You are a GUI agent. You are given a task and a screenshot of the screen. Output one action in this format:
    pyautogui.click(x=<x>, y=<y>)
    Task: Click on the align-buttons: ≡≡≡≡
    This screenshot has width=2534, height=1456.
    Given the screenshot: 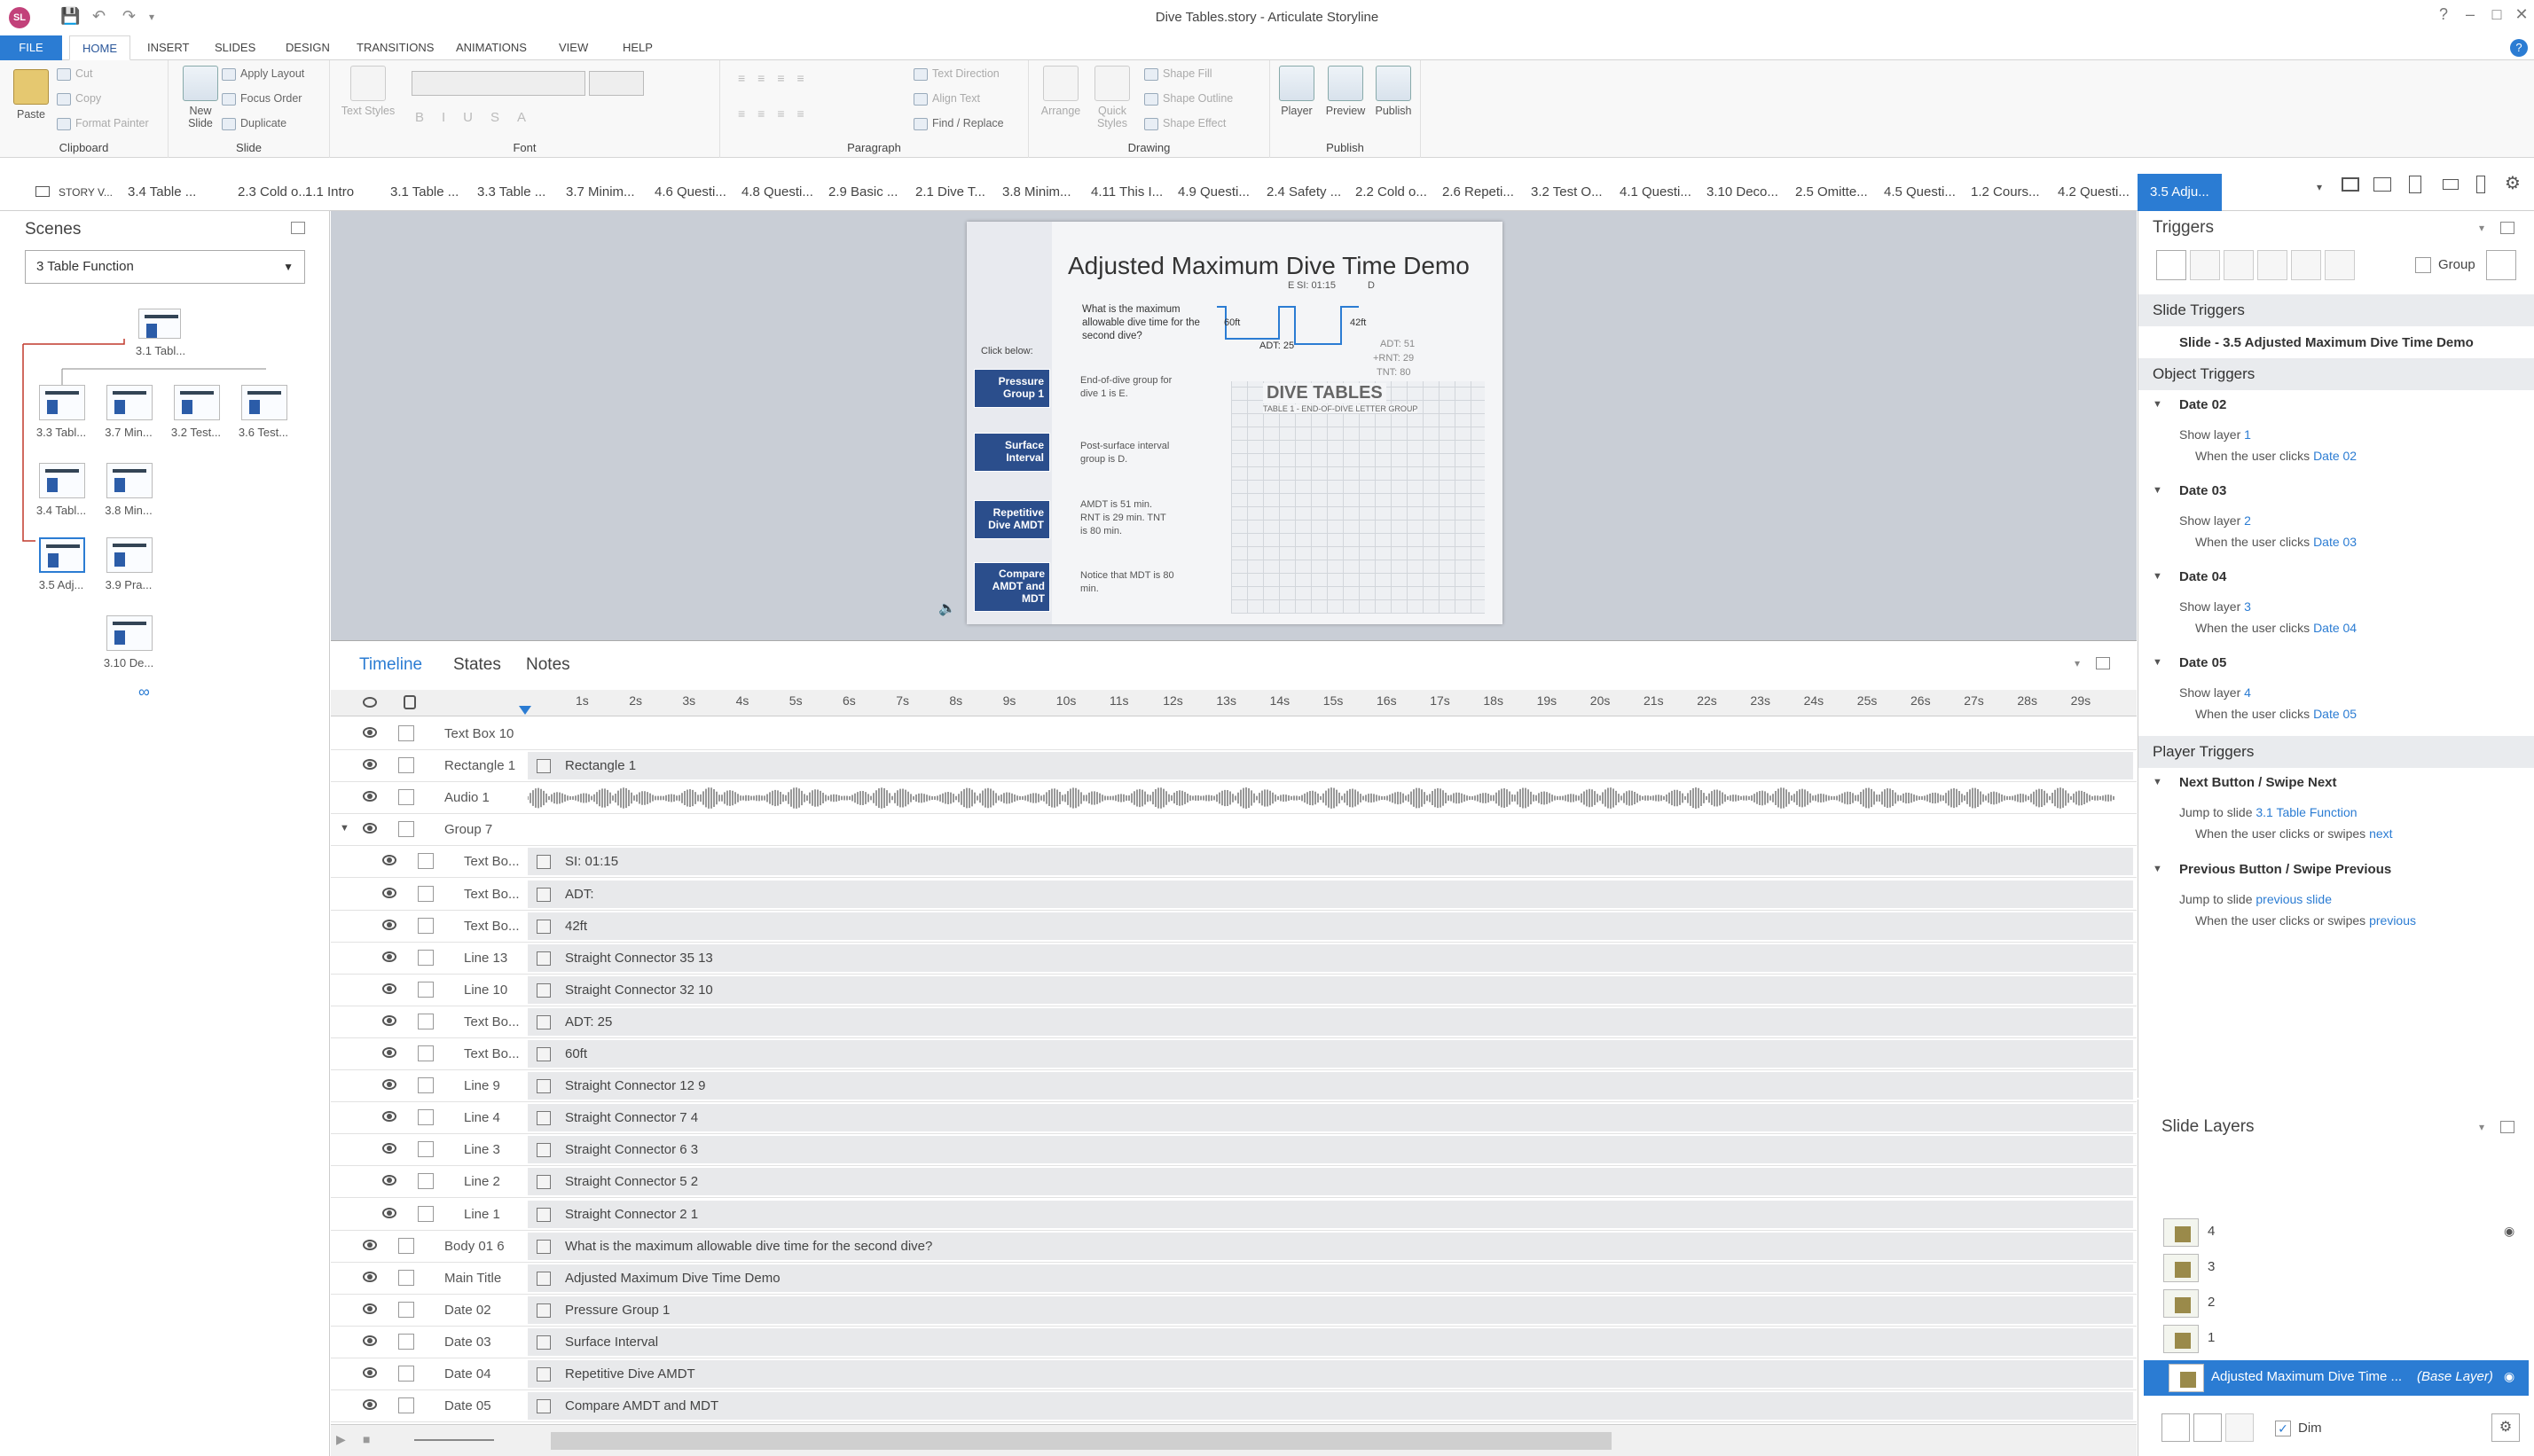 What is the action you would take?
    pyautogui.click(x=777, y=113)
    